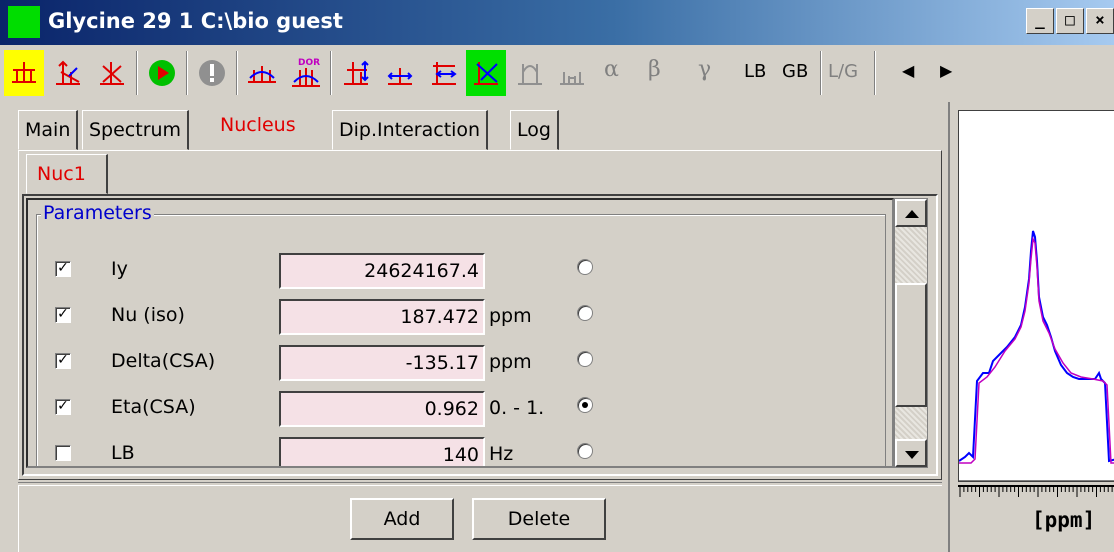  Describe the element at coordinates (136, 130) in the screenshot. I see `tab-spectrum: Spectrum` at that location.